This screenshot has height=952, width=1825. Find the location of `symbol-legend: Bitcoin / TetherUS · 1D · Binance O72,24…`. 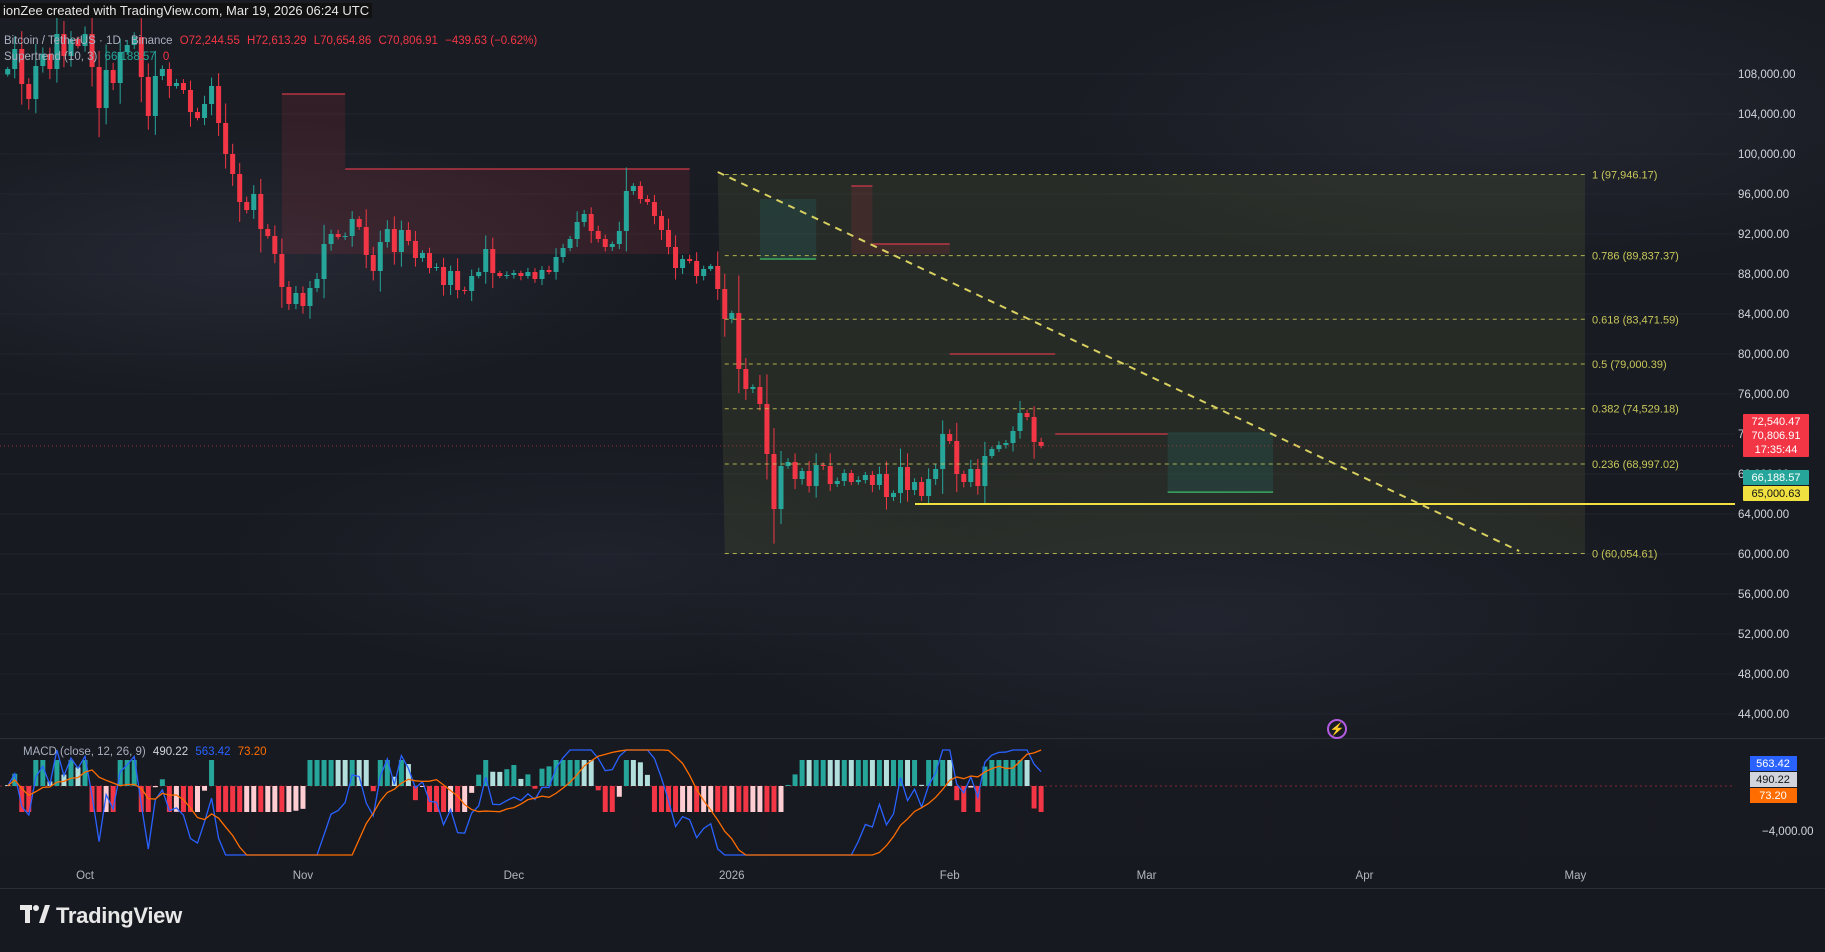

symbol-legend: Bitcoin / TetherUS · 1D · Binance O72,24… is located at coordinates (270, 41).